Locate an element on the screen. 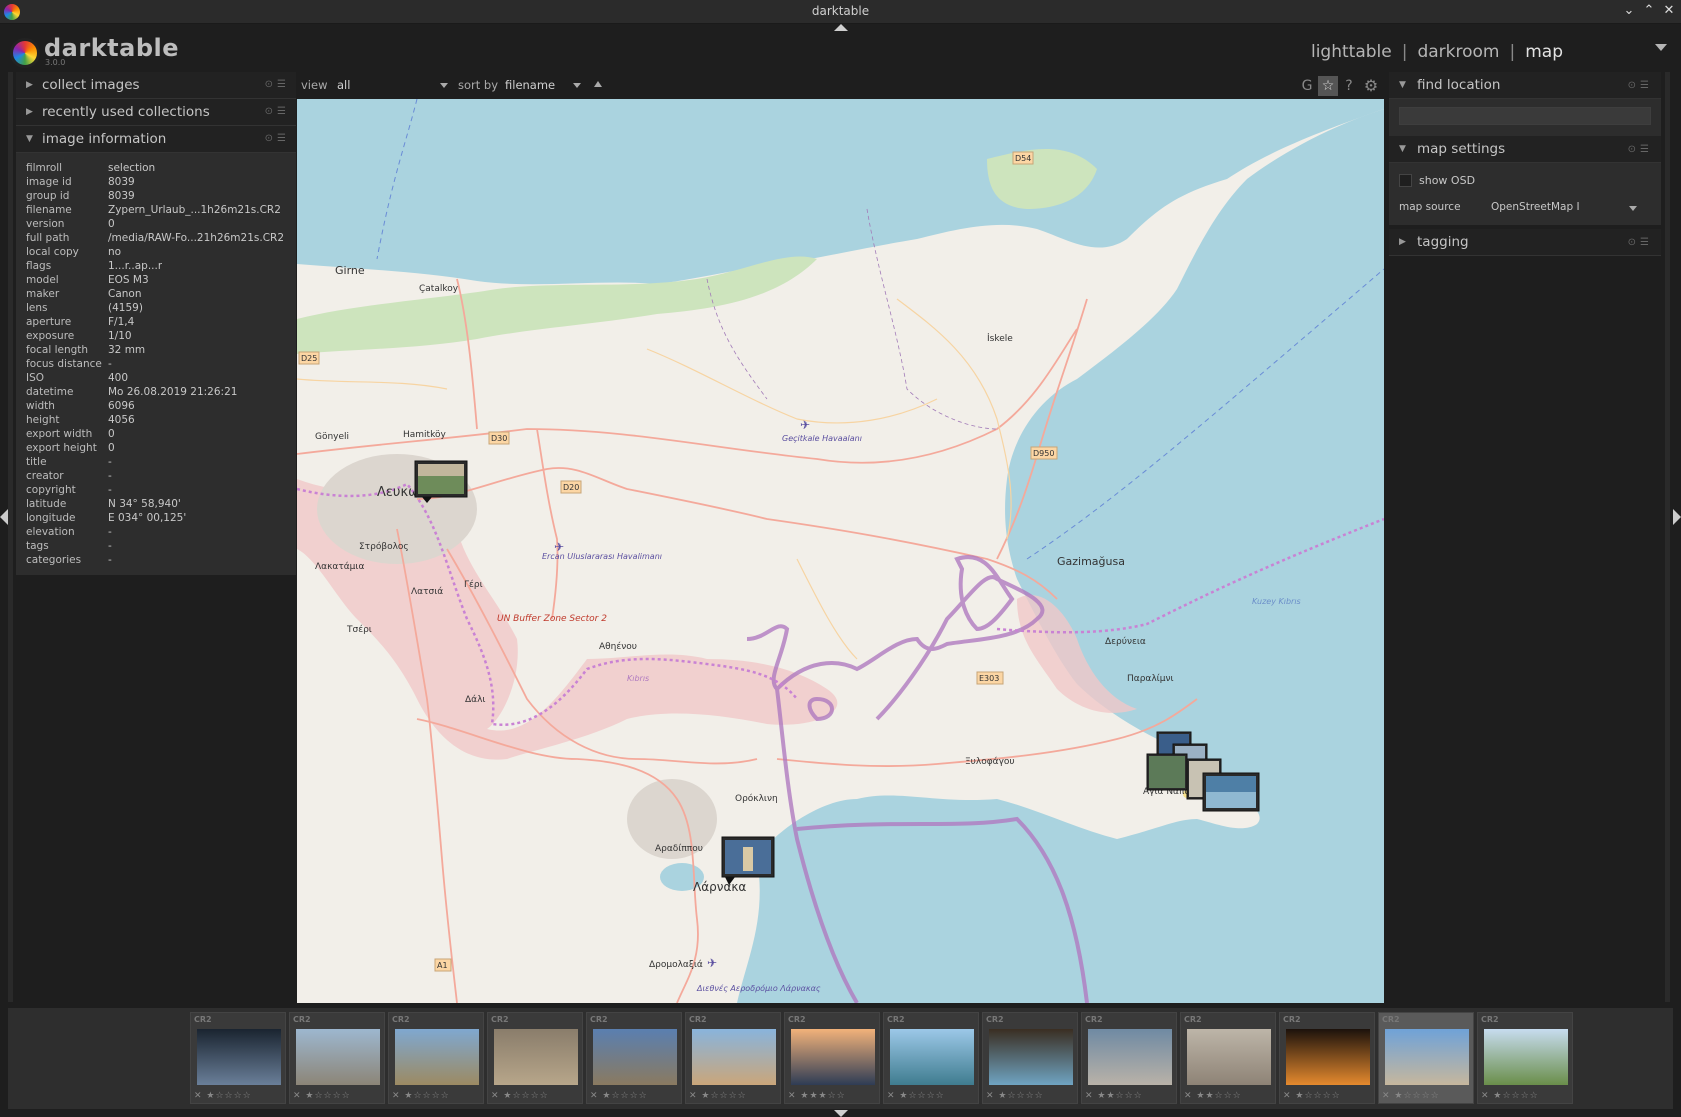 The width and height of the screenshot is (1681, 1117). find-location-input is located at coordinates (1525, 116).